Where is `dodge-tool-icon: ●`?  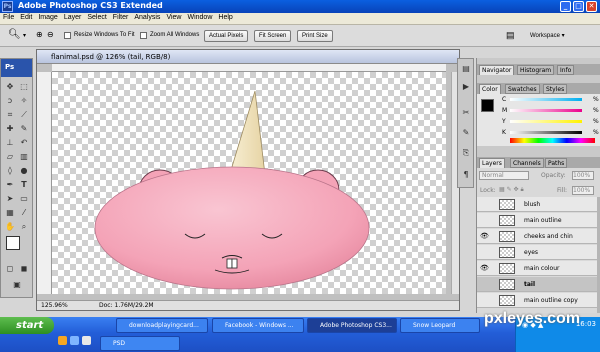
dodge-tool-icon: ● is located at coordinates (24, 171).